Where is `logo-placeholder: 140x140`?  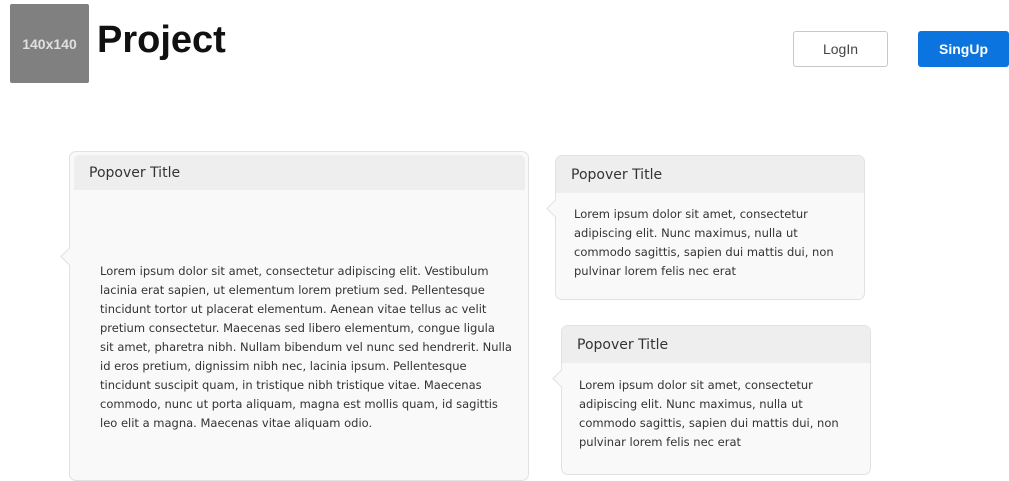
logo-placeholder: 140x140 is located at coordinates (49, 43).